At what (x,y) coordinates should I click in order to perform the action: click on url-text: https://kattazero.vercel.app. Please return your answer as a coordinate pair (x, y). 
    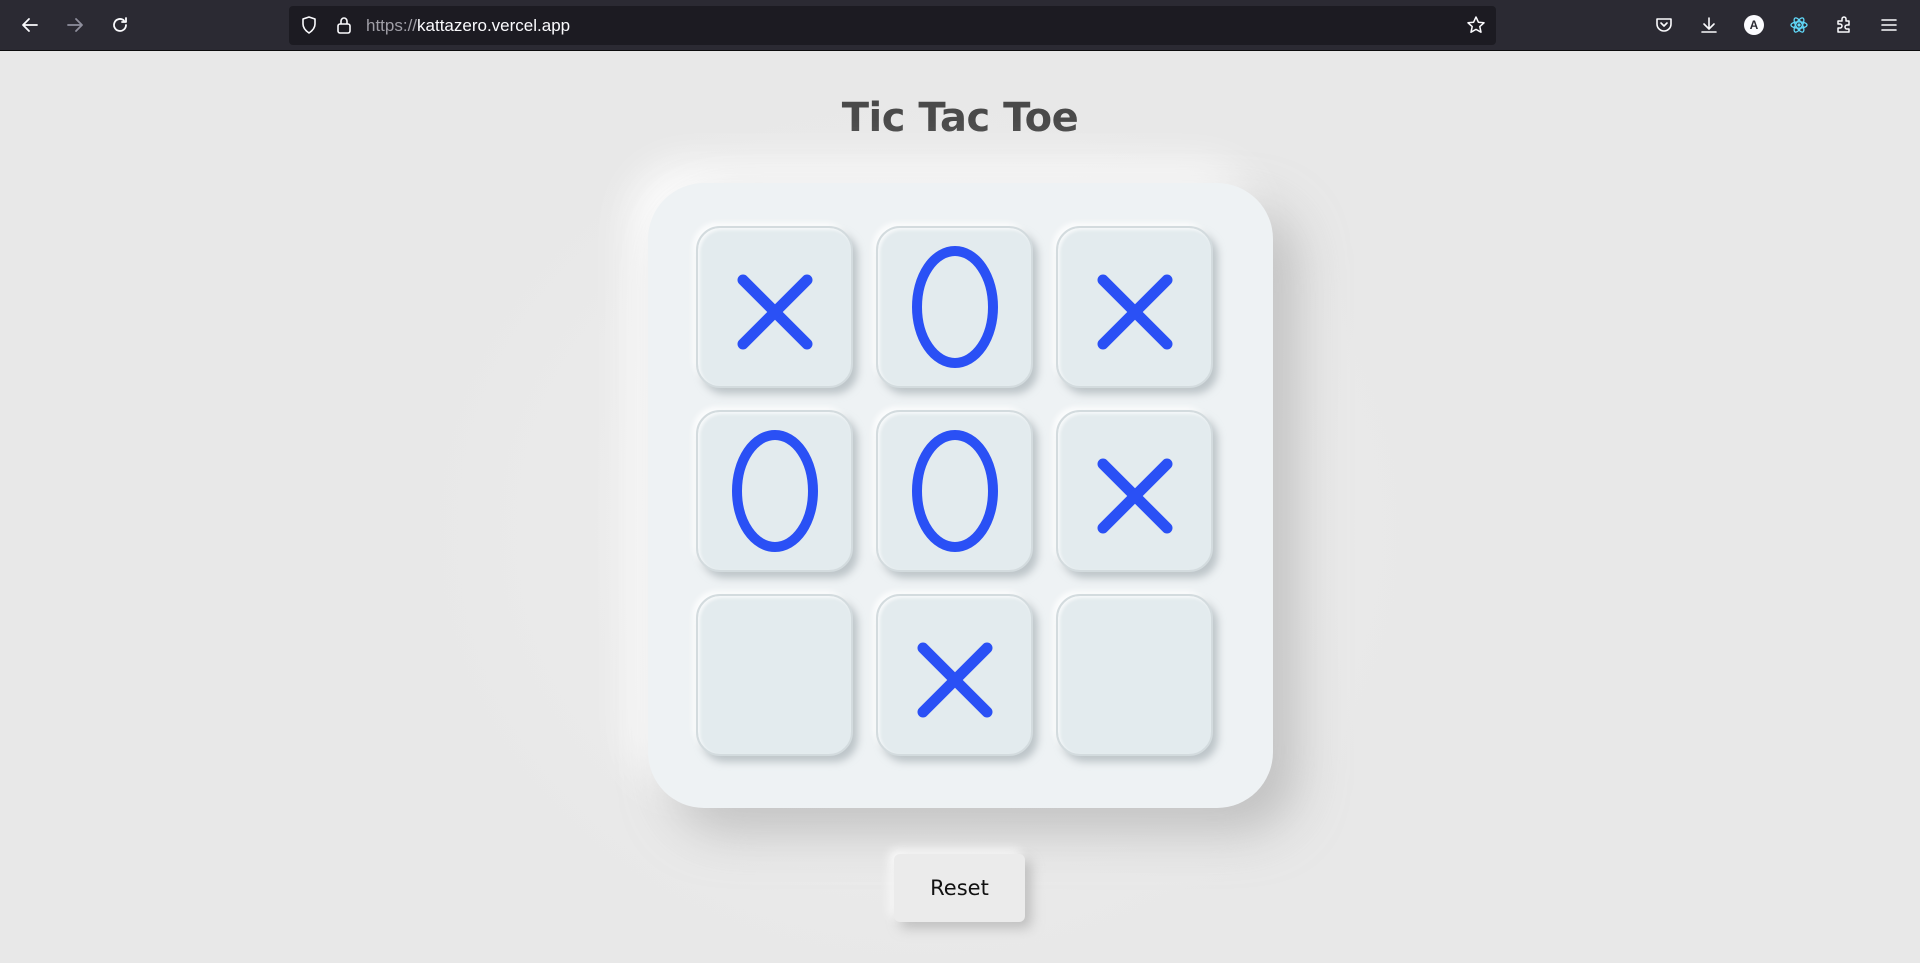
    Looking at the image, I should click on (468, 26).